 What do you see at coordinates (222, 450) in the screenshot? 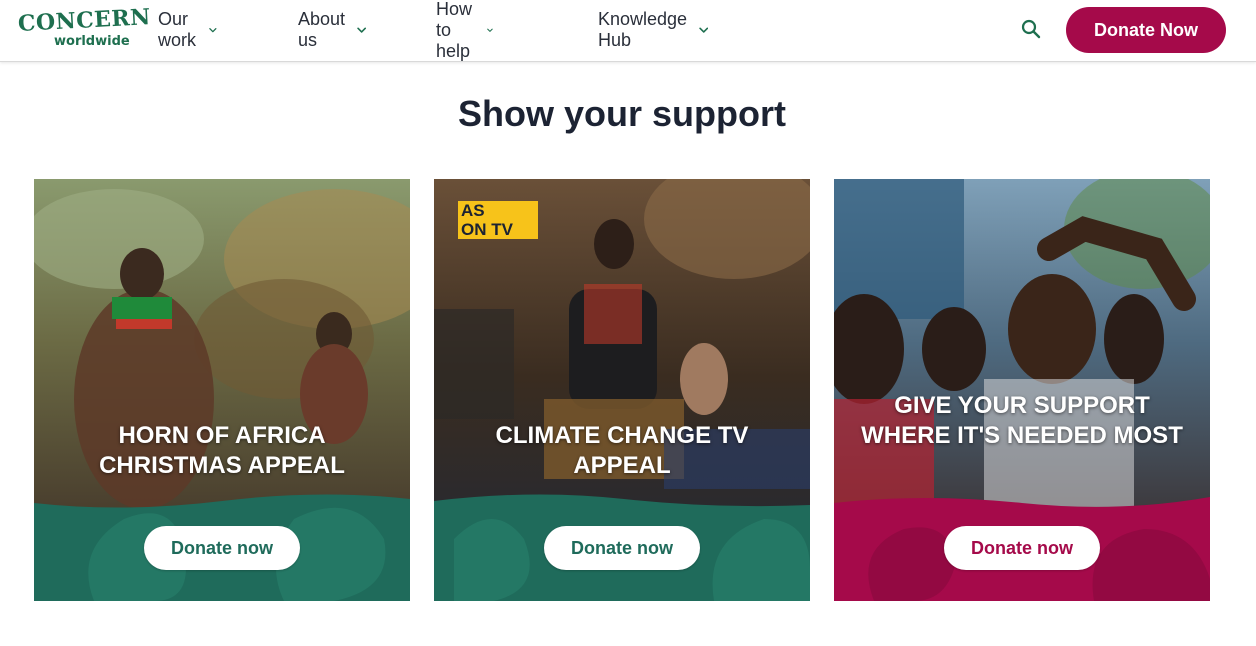
I see `card-title: HORN OF AFRICA CHRISTMAS APPEAL` at bounding box center [222, 450].